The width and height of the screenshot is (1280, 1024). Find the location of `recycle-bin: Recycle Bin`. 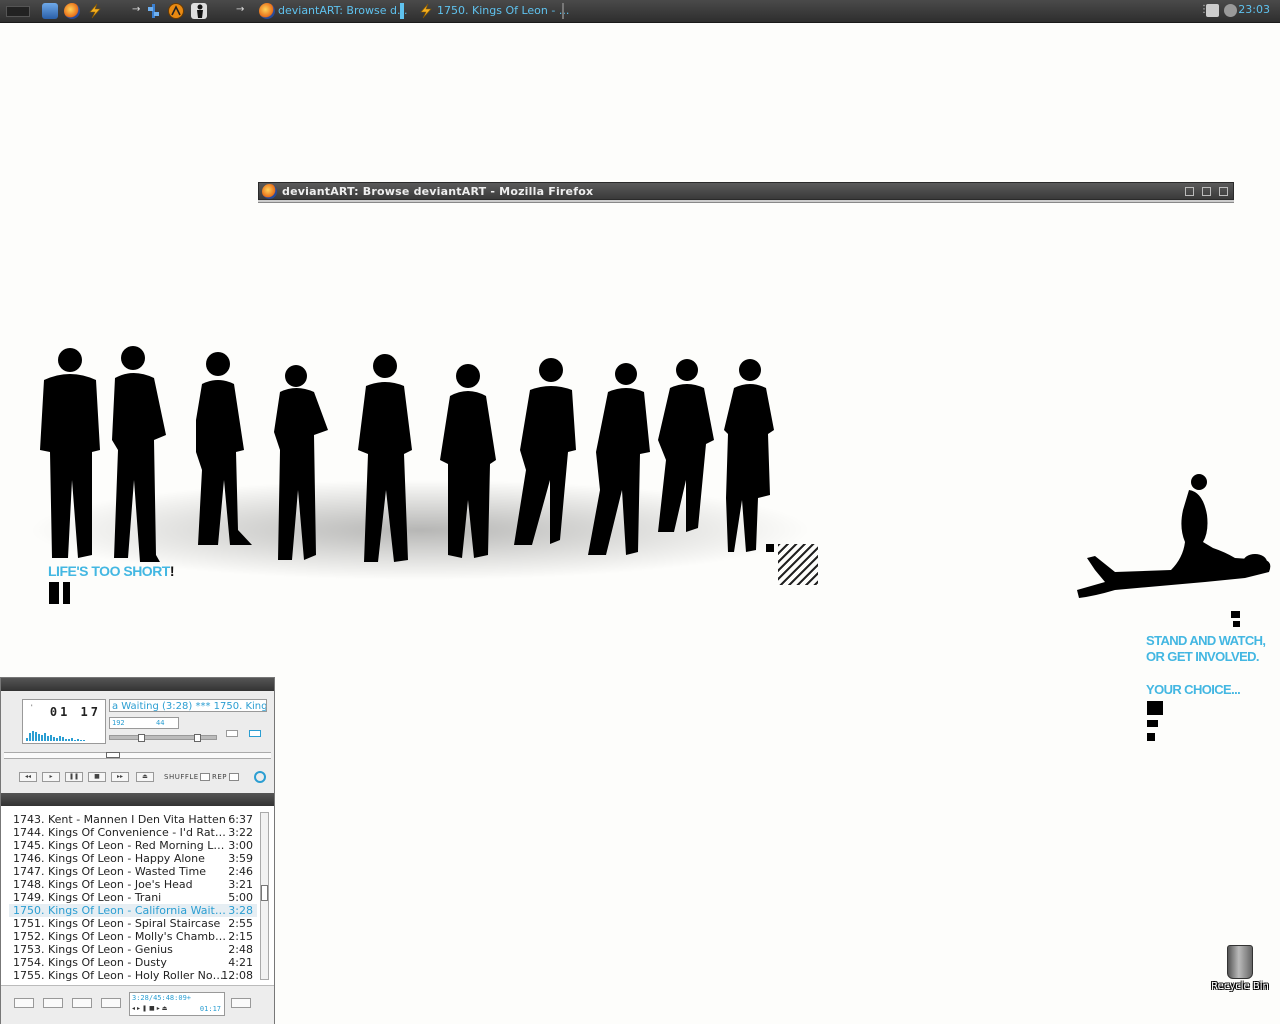

recycle-bin: Recycle Bin is located at coordinates (1240, 968).